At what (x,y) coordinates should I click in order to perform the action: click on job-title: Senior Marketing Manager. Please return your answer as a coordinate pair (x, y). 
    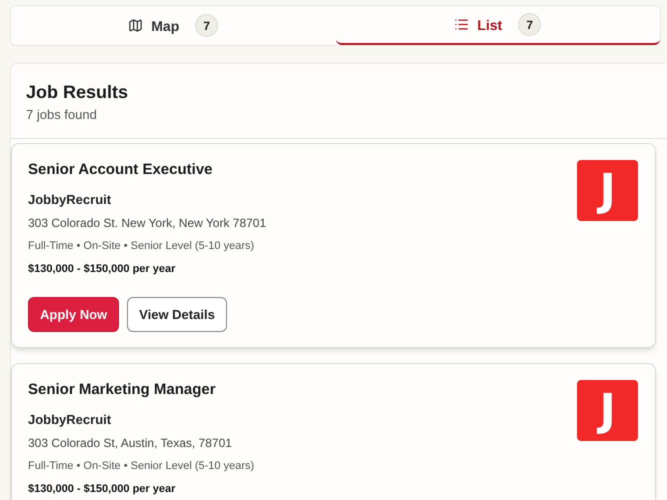
    Looking at the image, I should click on (122, 390).